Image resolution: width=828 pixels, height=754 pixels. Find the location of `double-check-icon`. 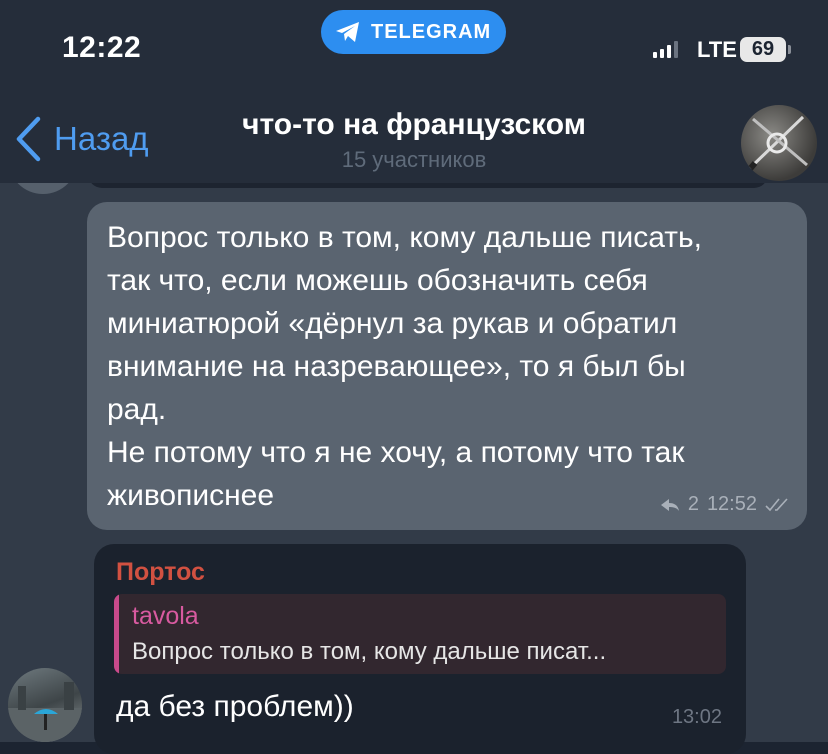

double-check-icon is located at coordinates (776, 504).